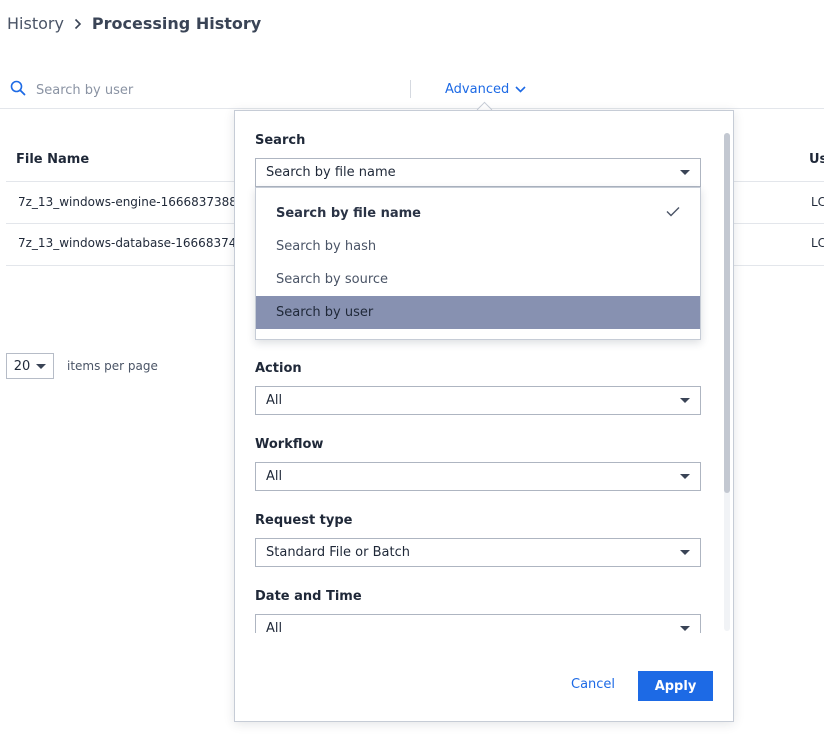 This screenshot has height=734, width=824. I want to click on action-select: All, so click(478, 400).